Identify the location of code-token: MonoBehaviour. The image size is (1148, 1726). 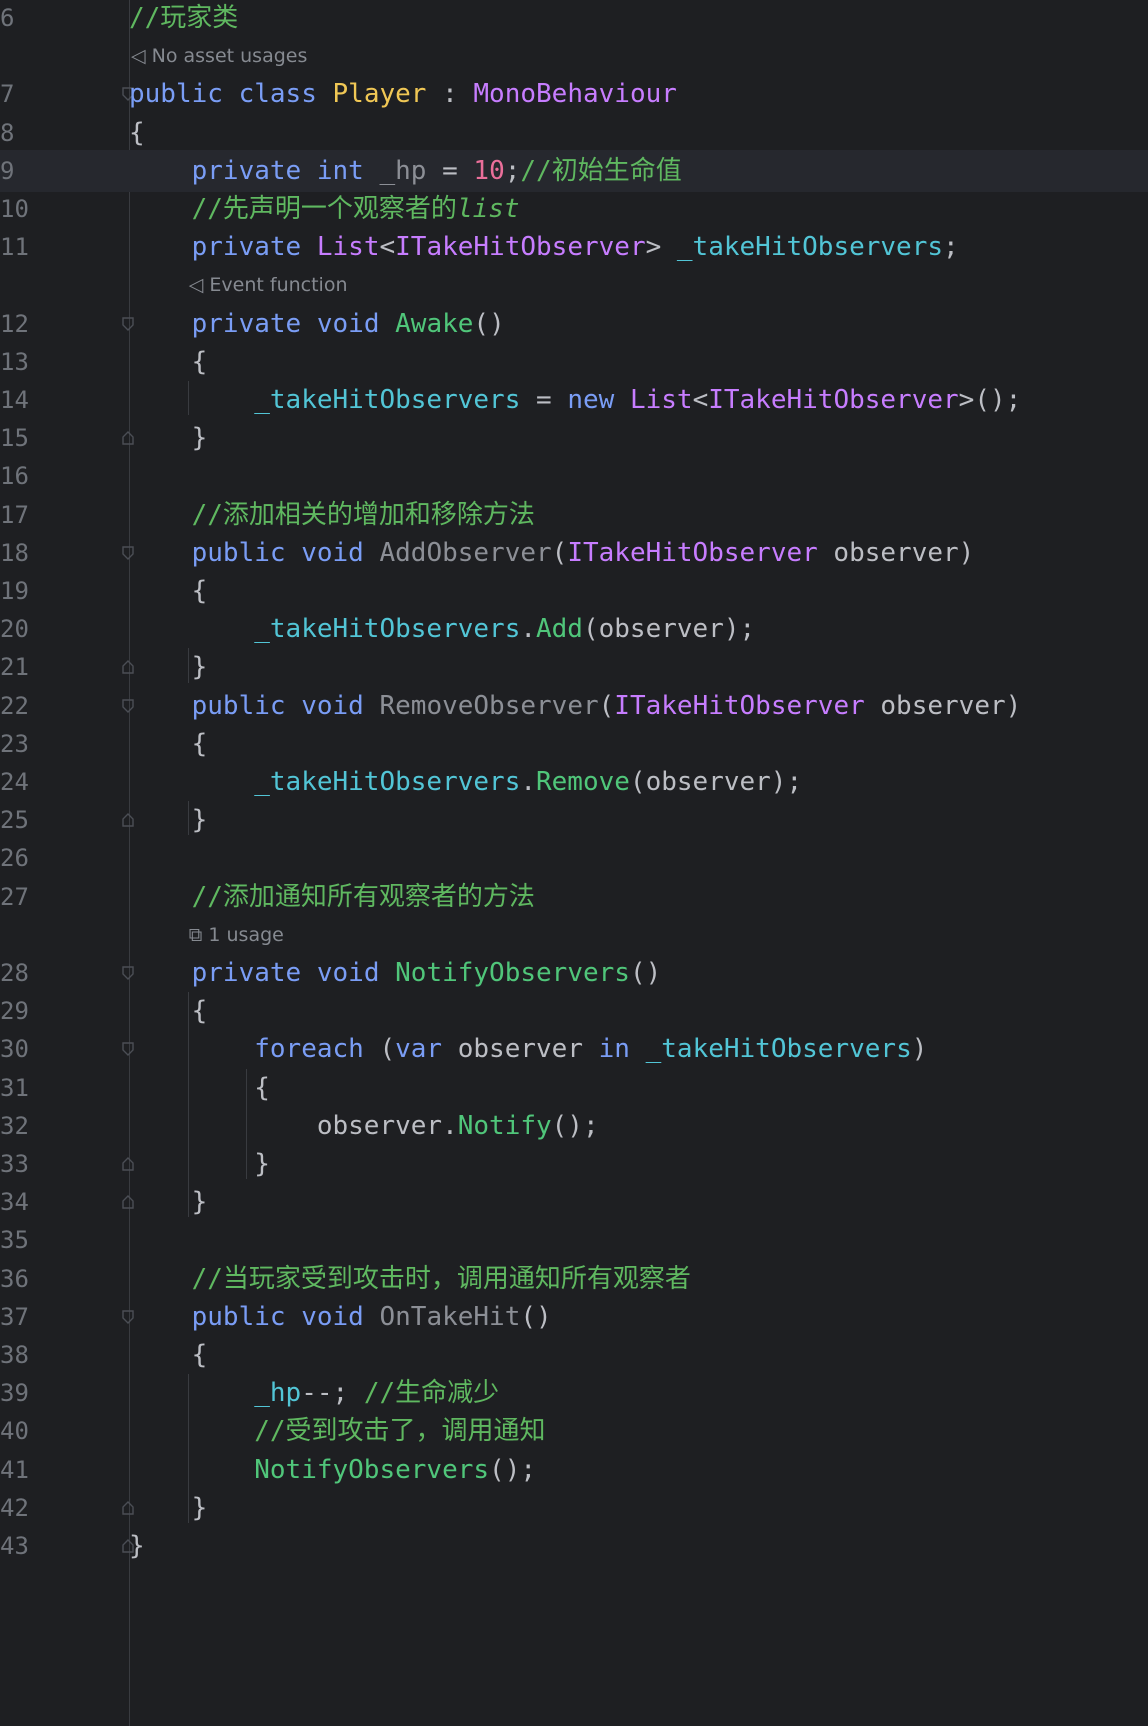
(575, 94).